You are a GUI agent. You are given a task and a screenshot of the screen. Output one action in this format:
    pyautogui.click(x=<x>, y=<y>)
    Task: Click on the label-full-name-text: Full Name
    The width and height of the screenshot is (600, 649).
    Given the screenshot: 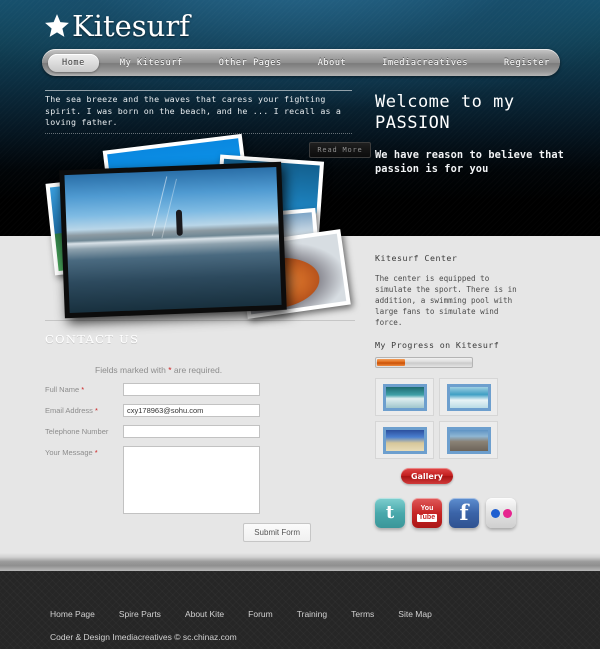 What is the action you would take?
    pyautogui.click(x=62, y=389)
    